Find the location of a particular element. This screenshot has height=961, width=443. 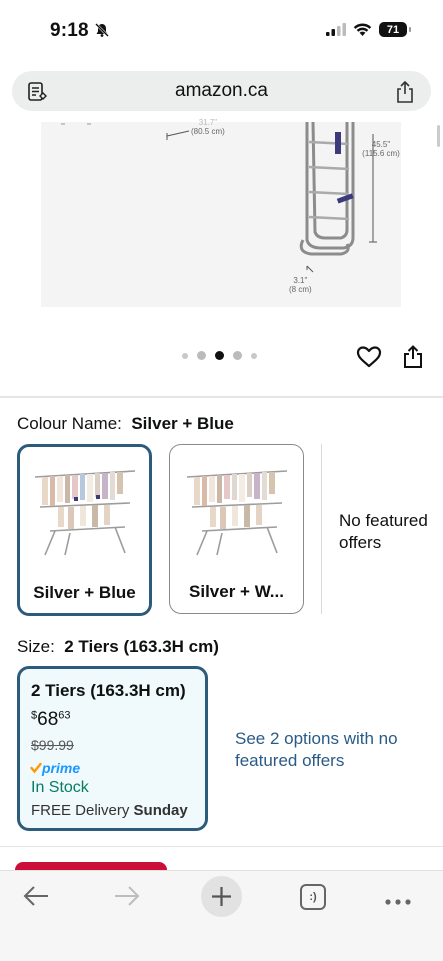

drying-rack-drawing is located at coordinates (219, 197).